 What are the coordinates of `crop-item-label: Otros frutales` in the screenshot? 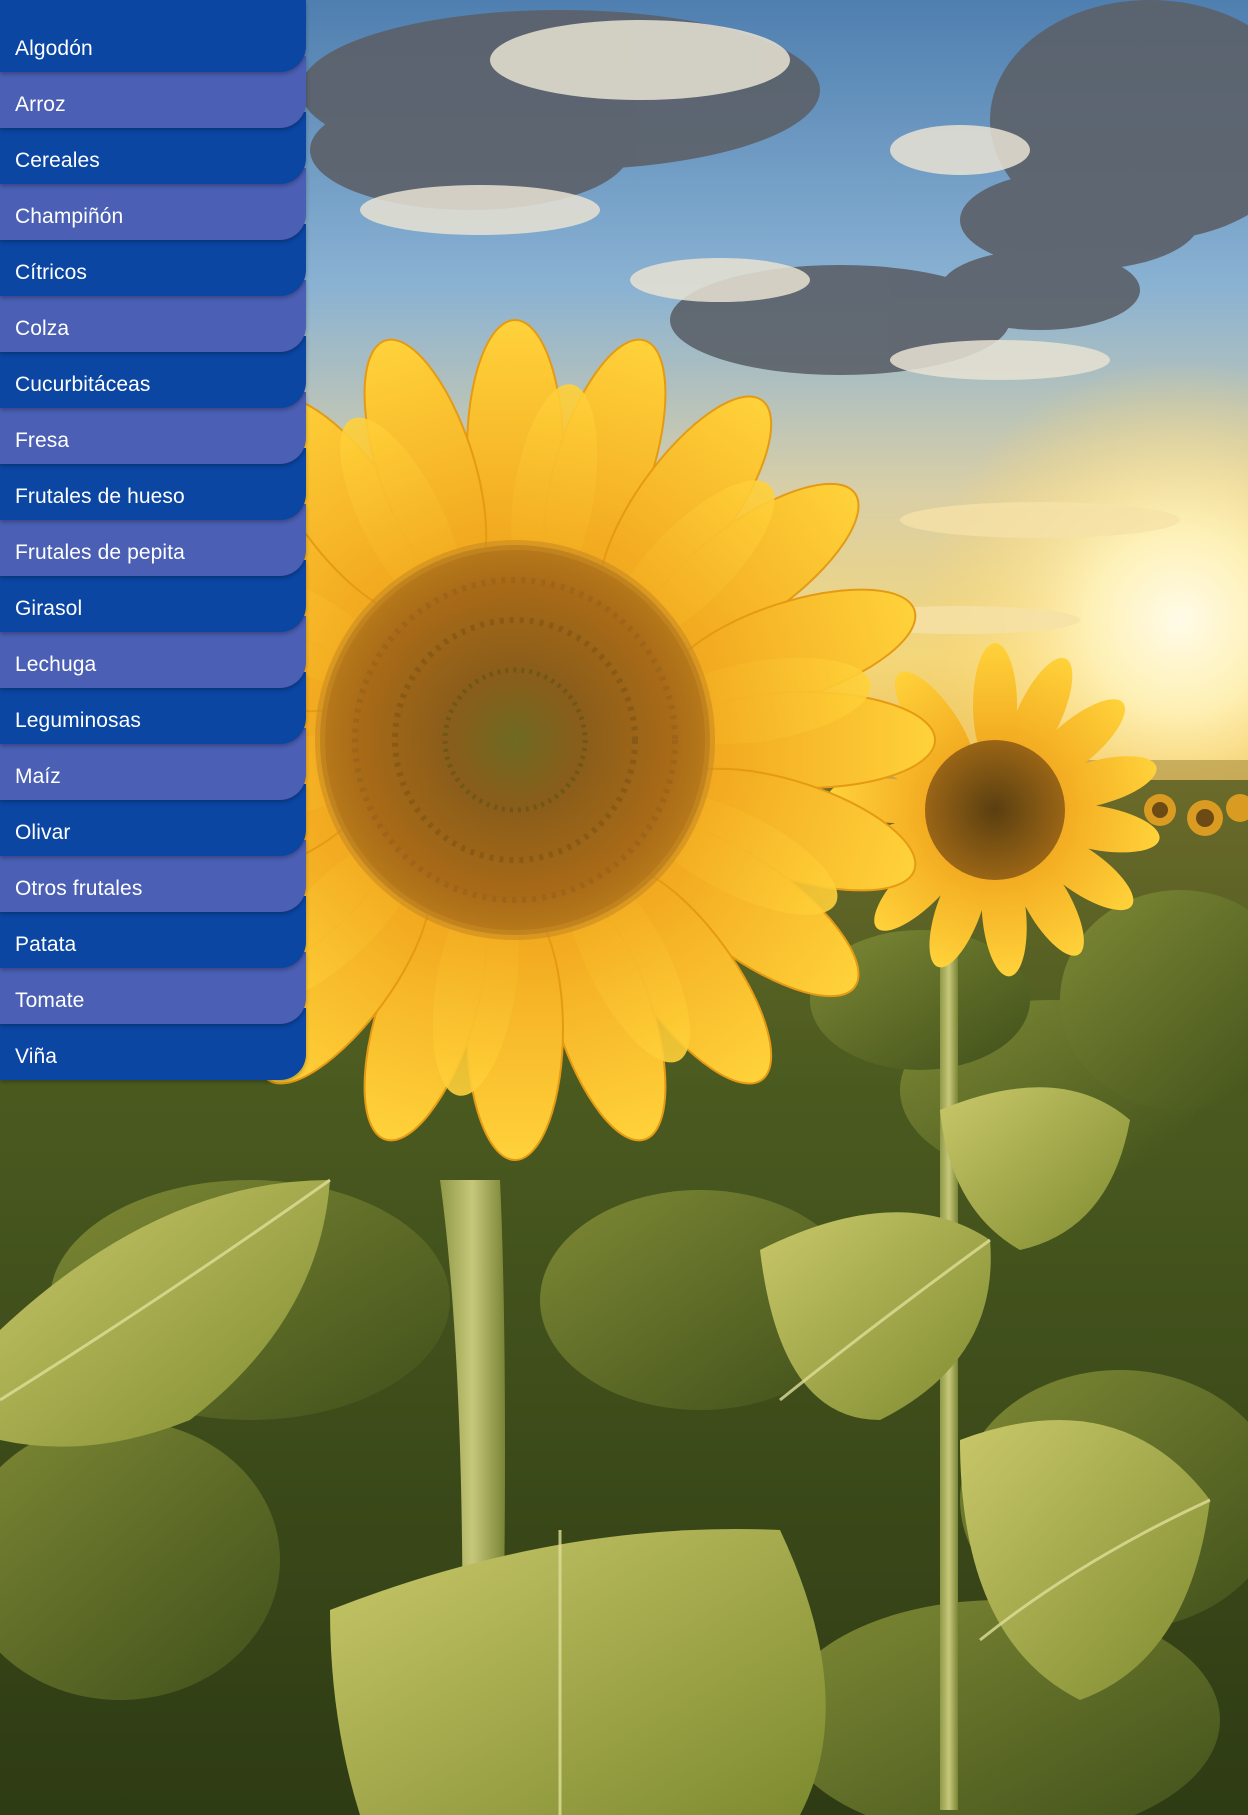 It's located at (79, 888).